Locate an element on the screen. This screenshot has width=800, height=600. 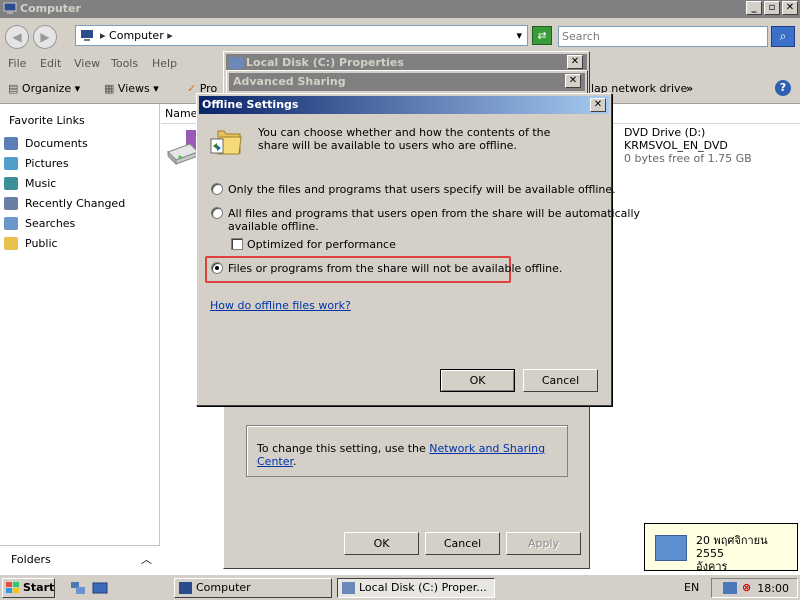
pictures-icon is located at coordinates (11, 163).